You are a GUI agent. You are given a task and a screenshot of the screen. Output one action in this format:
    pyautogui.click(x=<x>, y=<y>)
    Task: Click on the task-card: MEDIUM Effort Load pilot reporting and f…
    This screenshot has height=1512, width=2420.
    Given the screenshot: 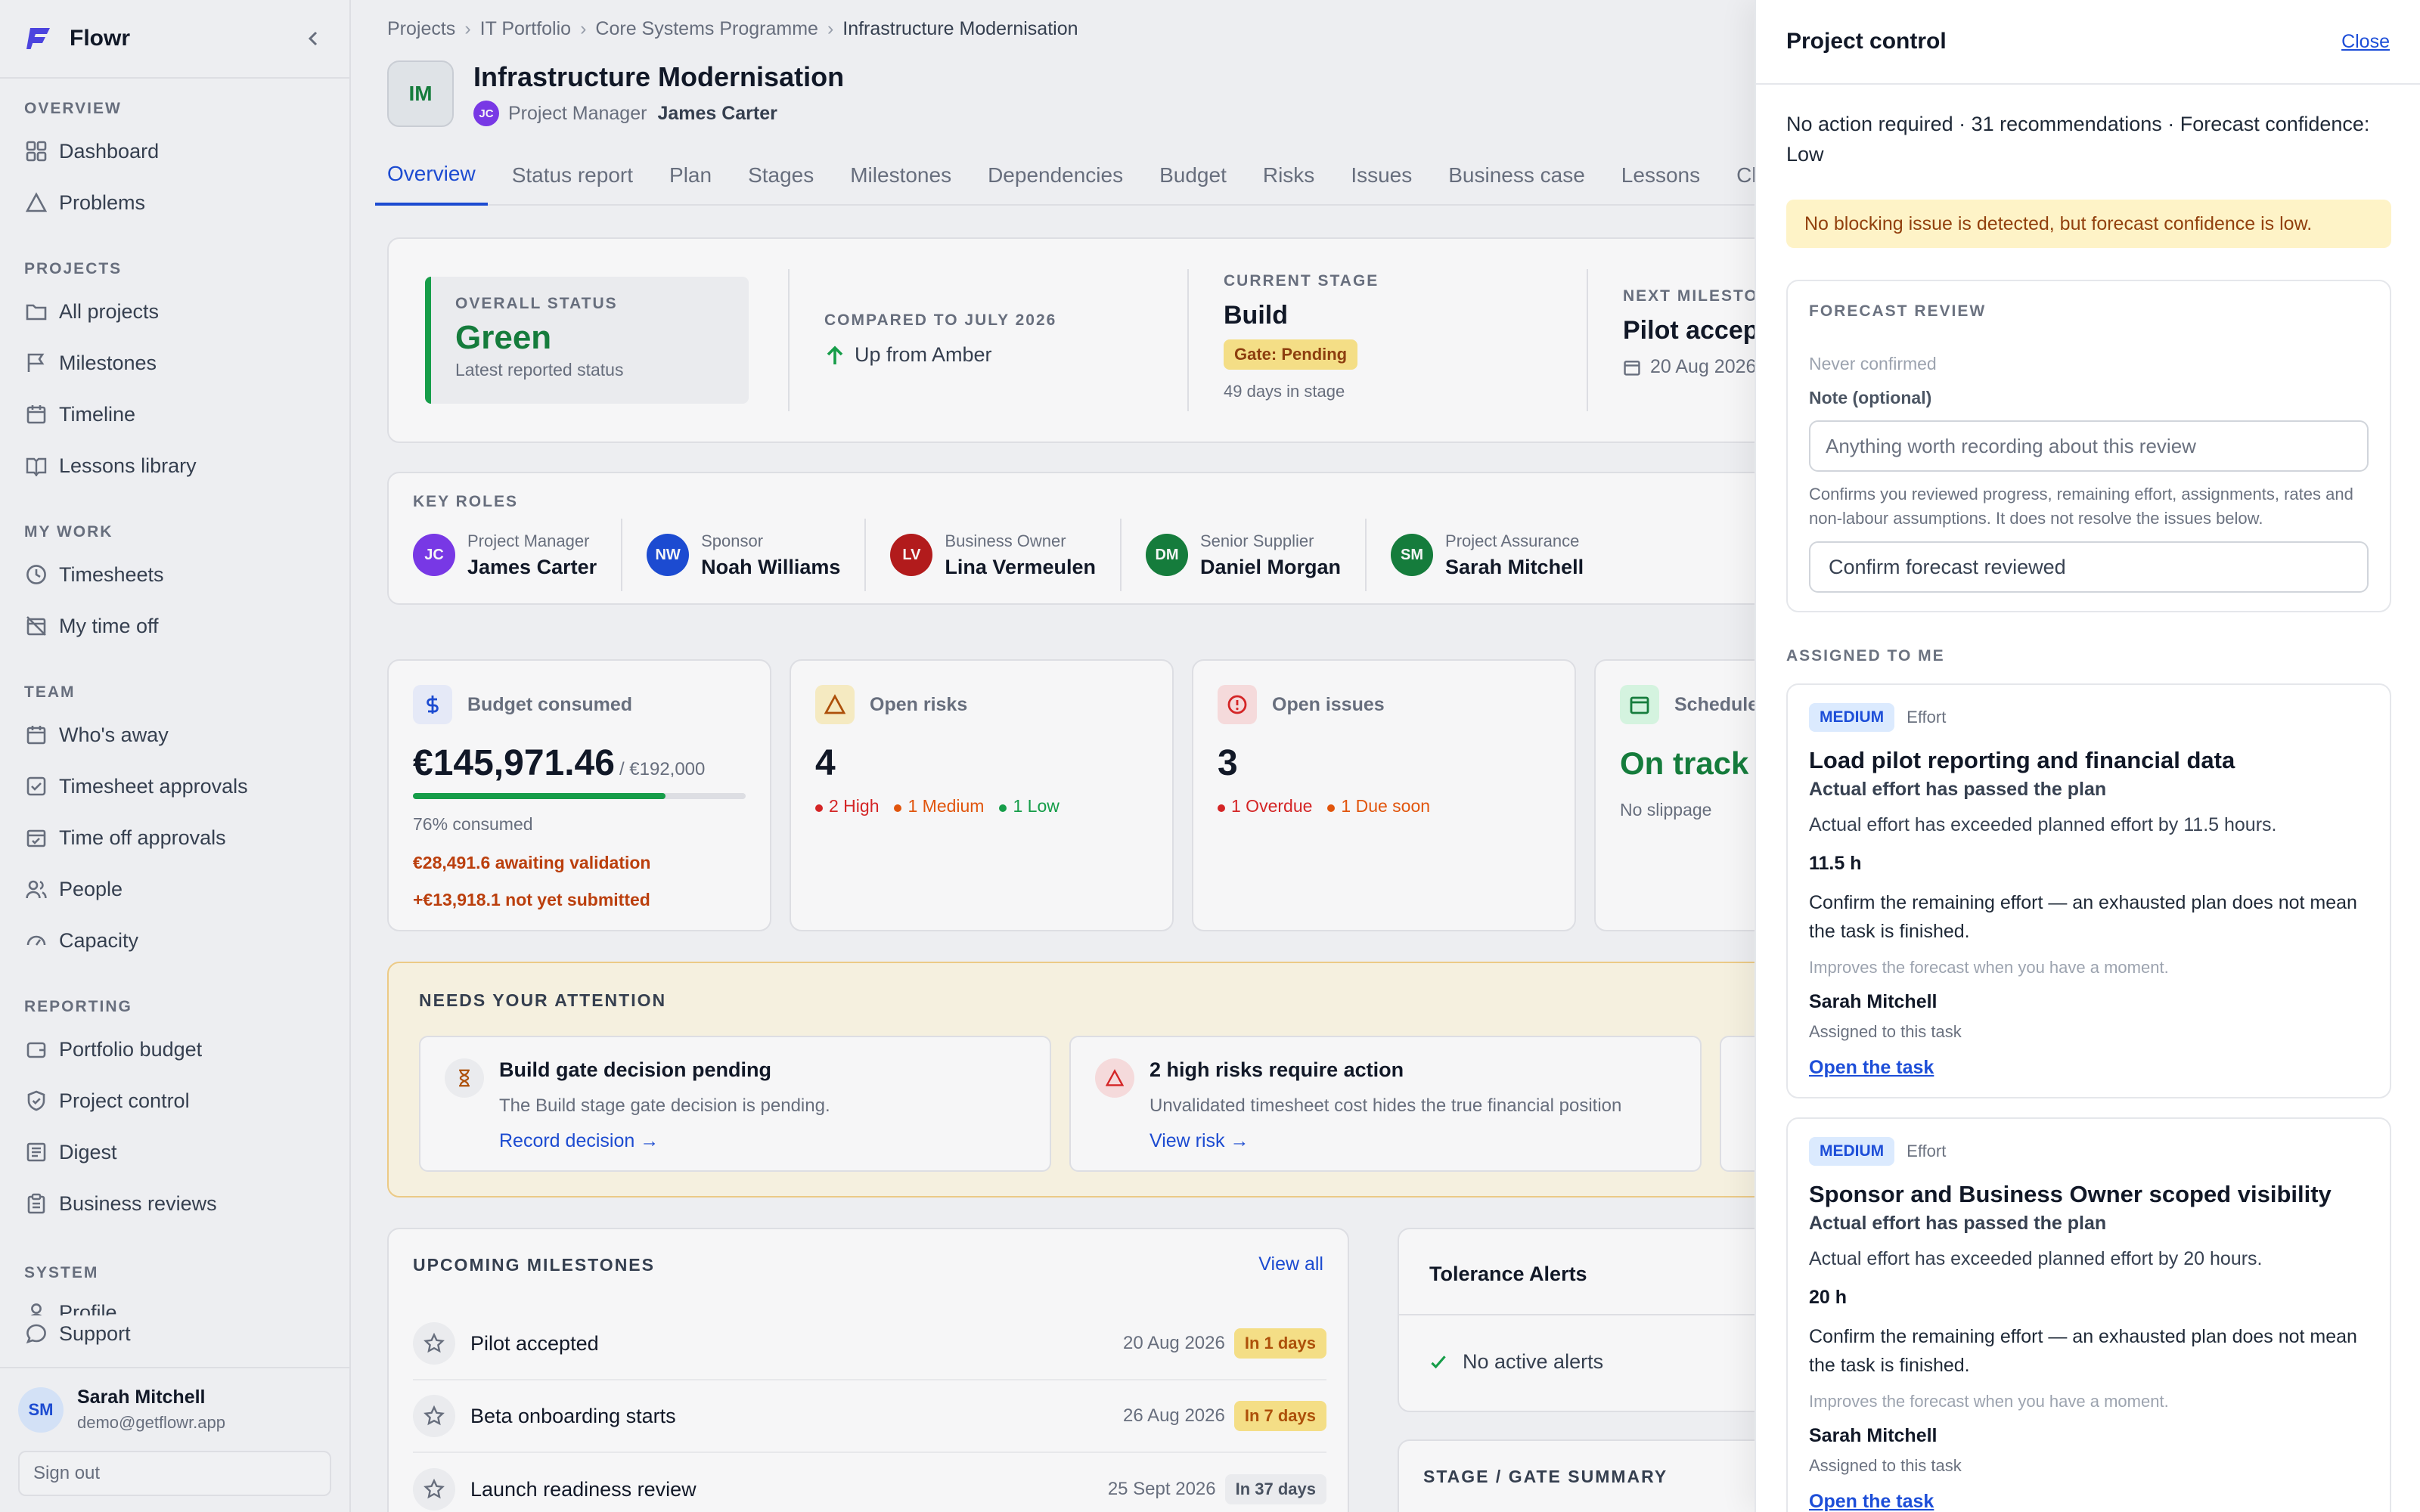 What is the action you would take?
    pyautogui.click(x=2088, y=890)
    